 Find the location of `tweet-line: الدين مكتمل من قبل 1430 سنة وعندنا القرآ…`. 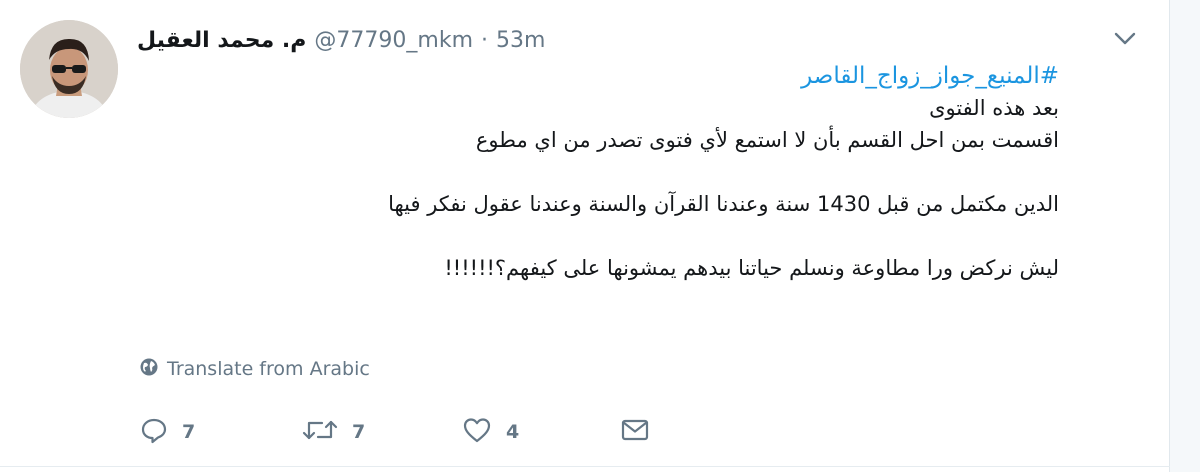

tweet-line: الدين مكتمل من قبل 1430 سنة وعندنا القرآ… is located at coordinates (723, 204).